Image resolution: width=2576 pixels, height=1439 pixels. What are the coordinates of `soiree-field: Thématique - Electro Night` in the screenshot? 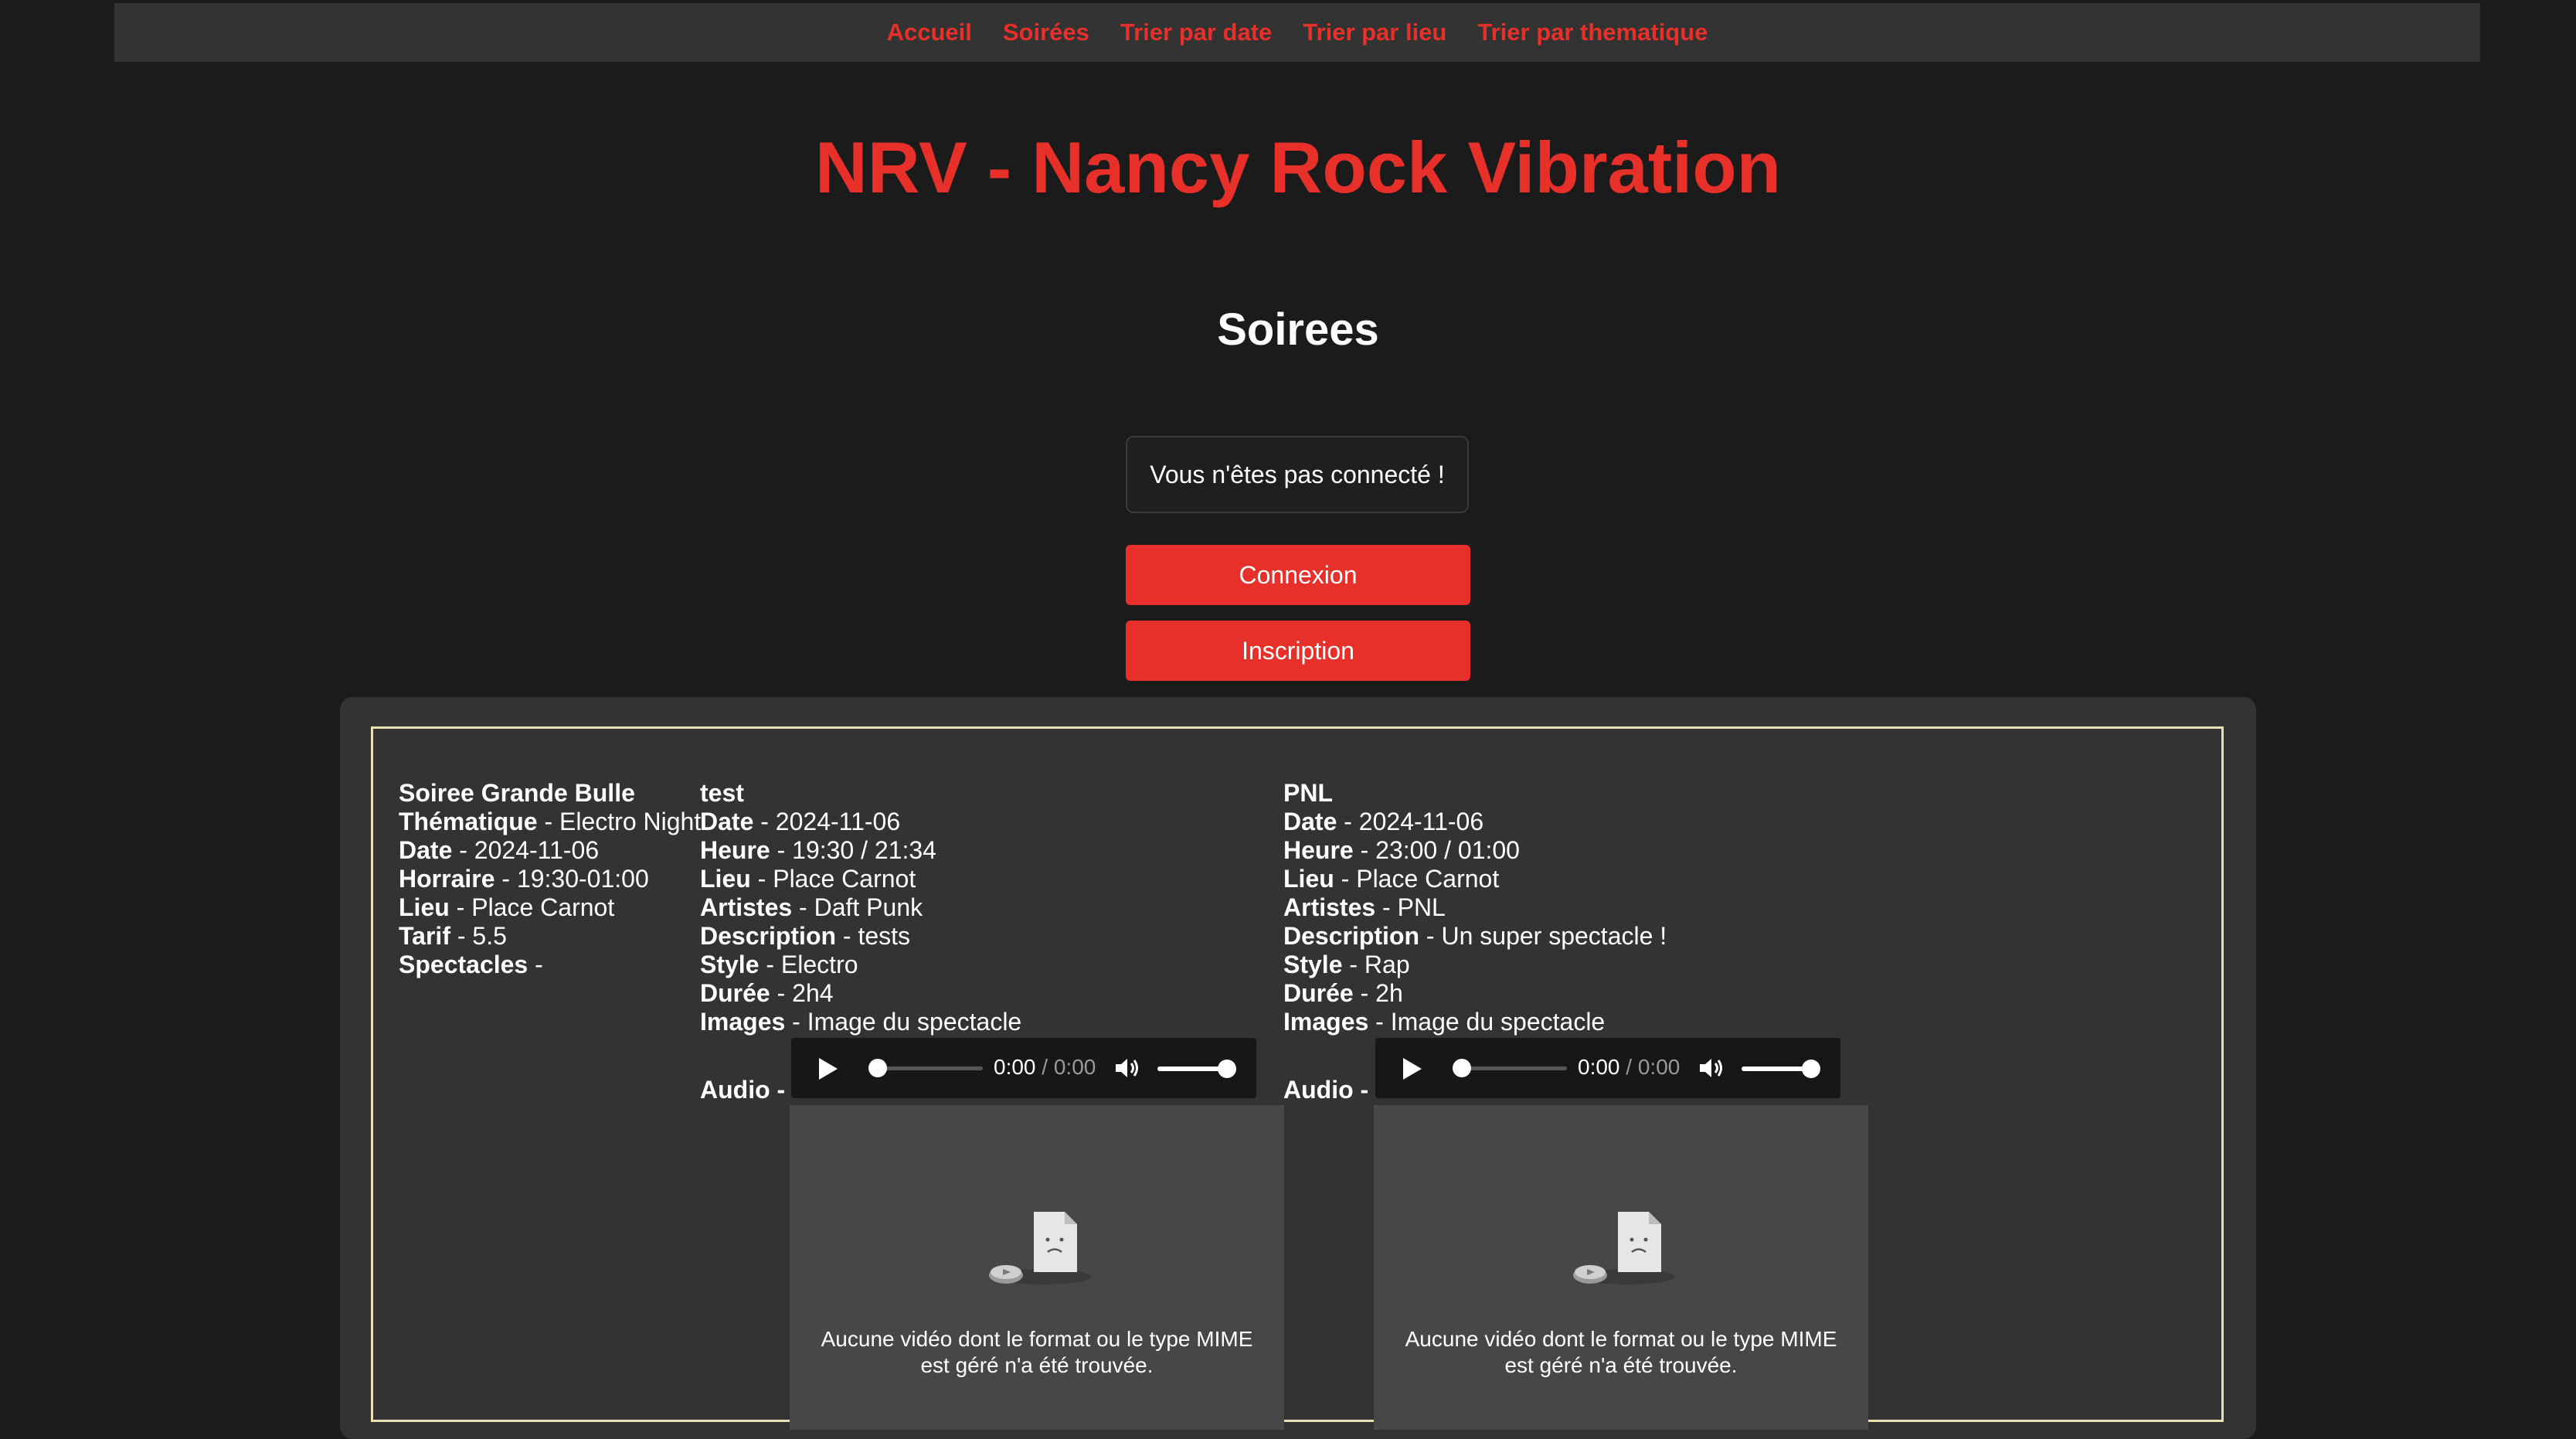 It's located at (550, 822).